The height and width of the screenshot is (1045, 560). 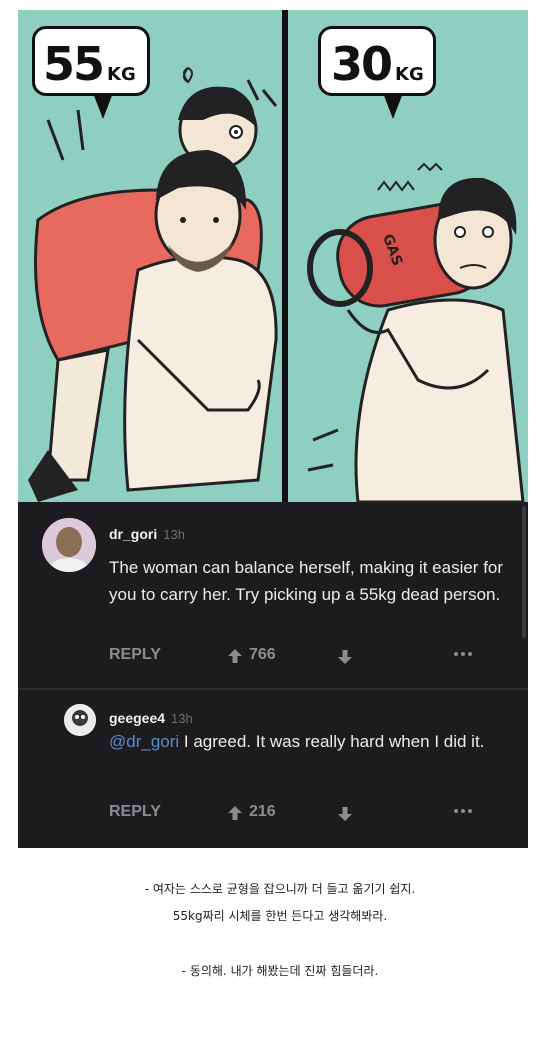 I want to click on weight-bubble-right: 30 KG, so click(x=377, y=72).